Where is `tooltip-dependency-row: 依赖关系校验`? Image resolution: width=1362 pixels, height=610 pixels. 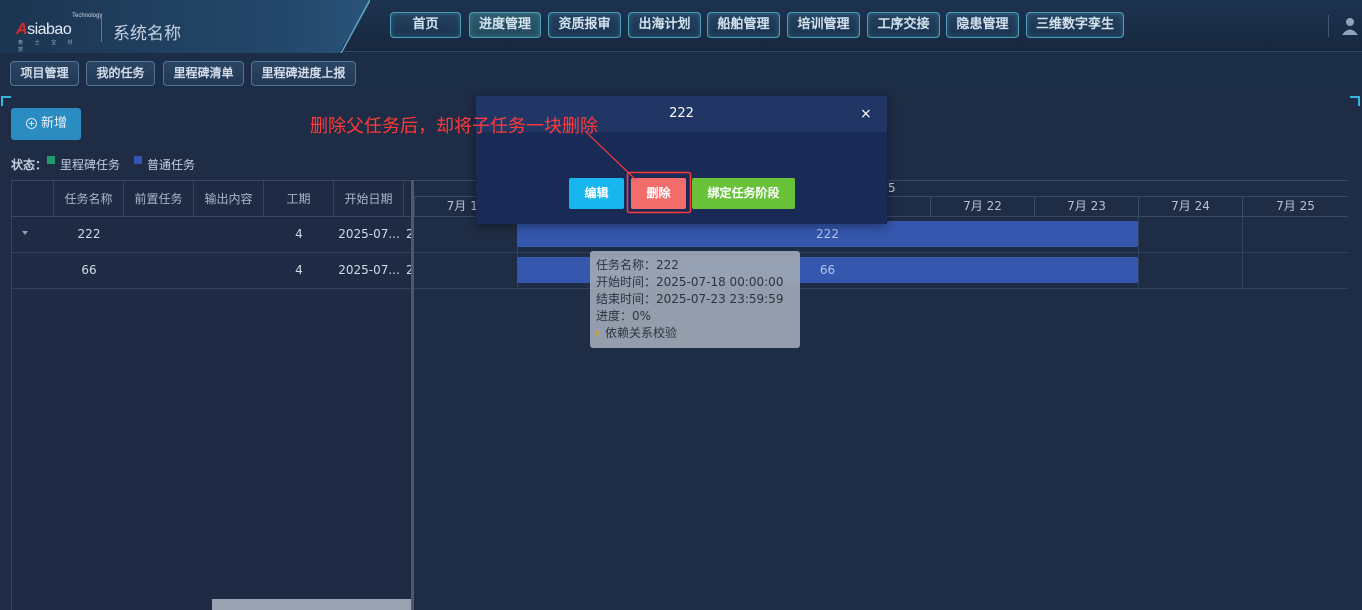
tooltip-dependency-row: 依赖关系校验 is located at coordinates (695, 333).